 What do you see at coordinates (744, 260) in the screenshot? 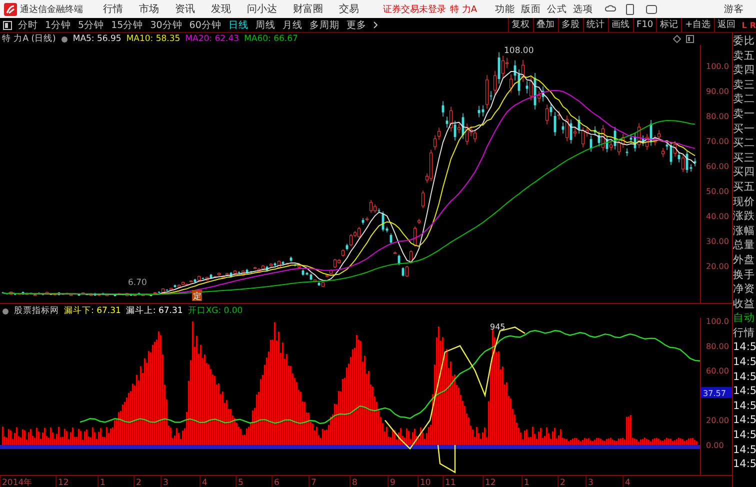
I see `sidebar-label: 外盘` at bounding box center [744, 260].